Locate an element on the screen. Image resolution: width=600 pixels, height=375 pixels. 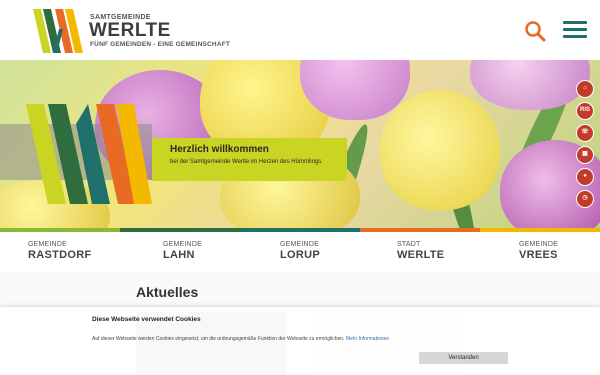
calendar-icon: ▦ is located at coordinates (585, 155).